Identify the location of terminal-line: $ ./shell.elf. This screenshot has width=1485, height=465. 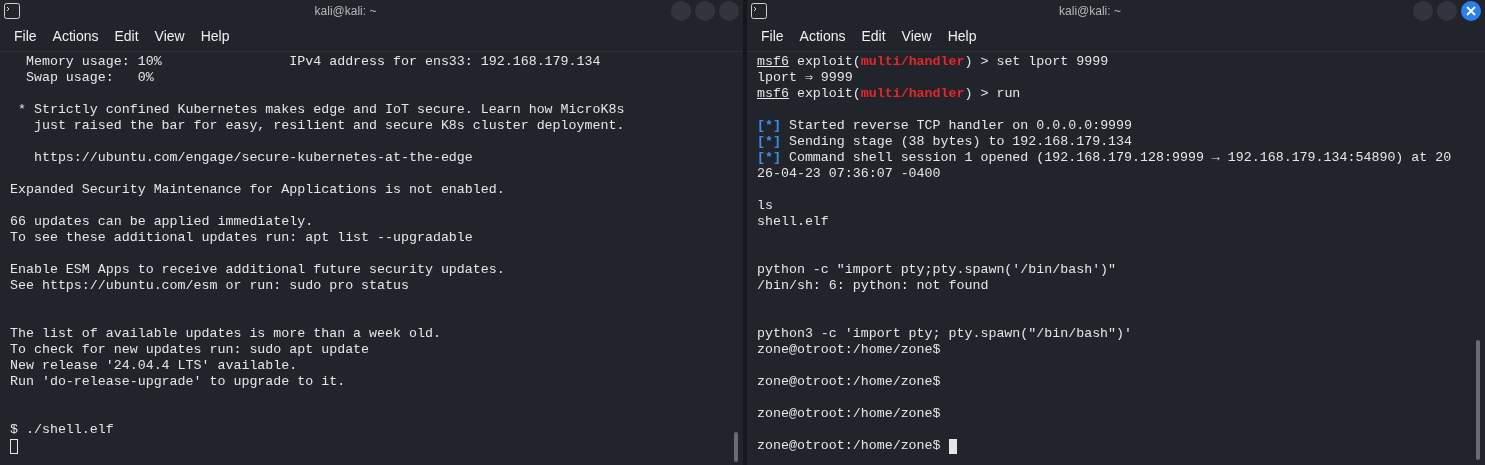
(62, 430).